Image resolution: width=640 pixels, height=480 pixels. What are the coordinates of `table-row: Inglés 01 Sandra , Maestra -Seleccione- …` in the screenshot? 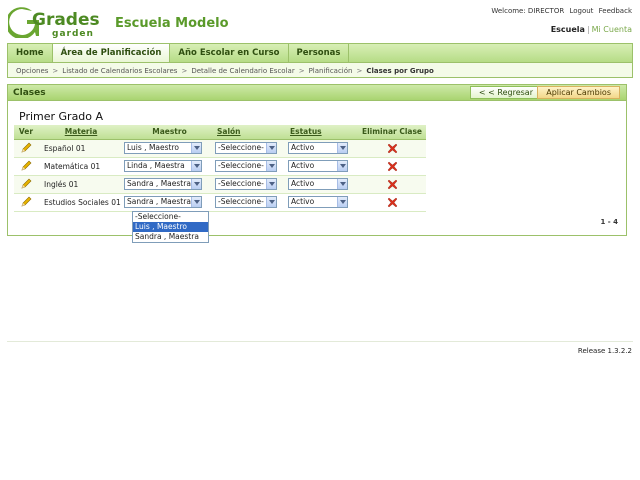 It's located at (220, 184).